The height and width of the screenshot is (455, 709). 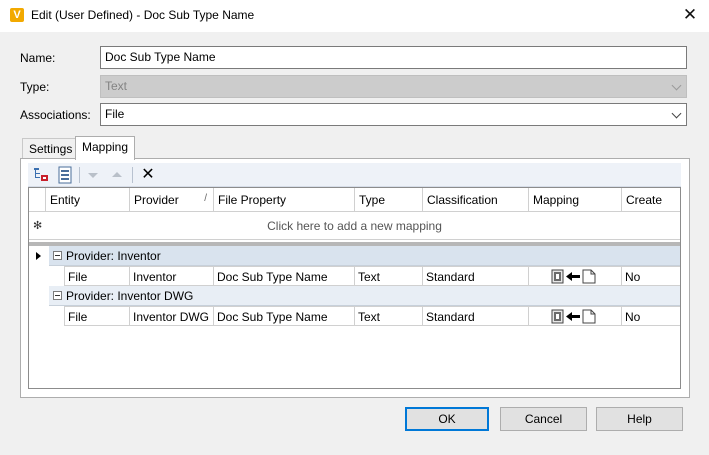 I want to click on new-mapping-hint: Click here to add a new mapping, so click(x=354, y=226).